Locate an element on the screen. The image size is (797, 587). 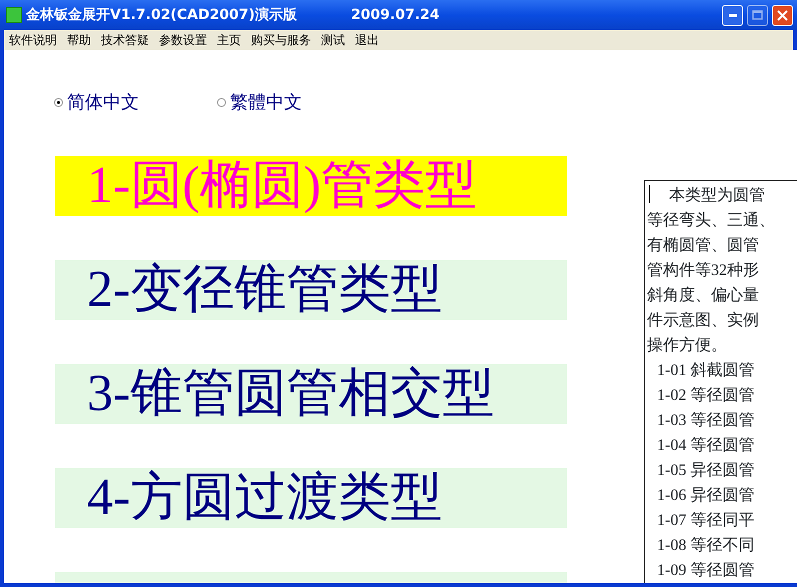
description-line: 斜角度、偏心量 is located at coordinates (703, 296).